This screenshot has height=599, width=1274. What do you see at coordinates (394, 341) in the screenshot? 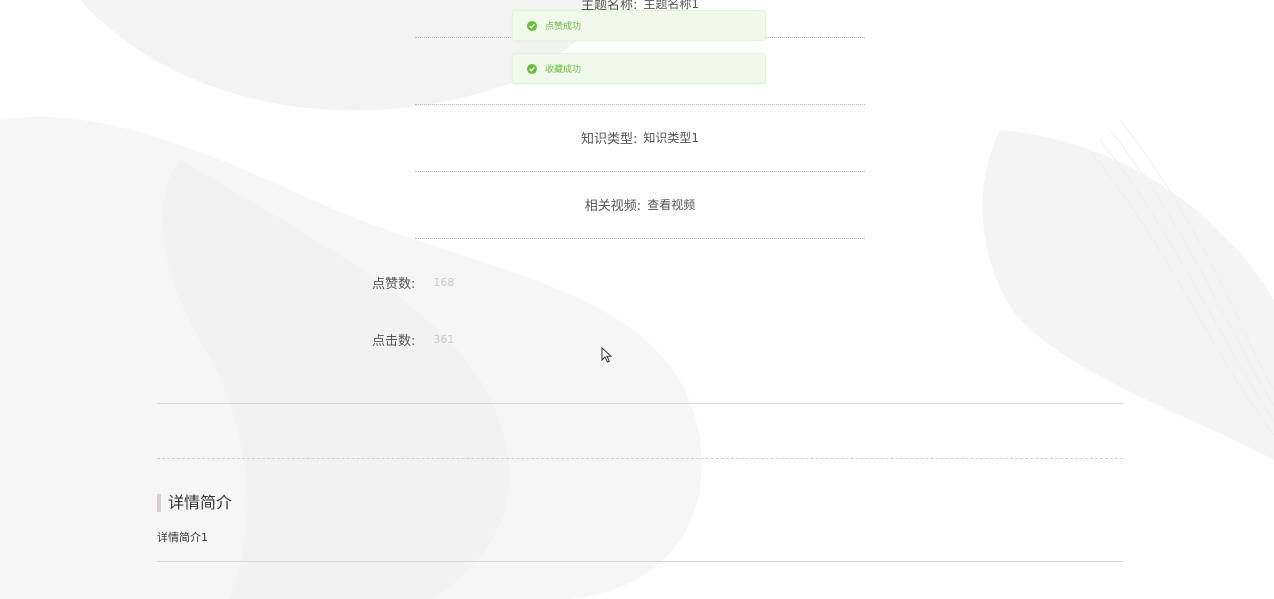
I see `stat-label: 点击数:` at bounding box center [394, 341].